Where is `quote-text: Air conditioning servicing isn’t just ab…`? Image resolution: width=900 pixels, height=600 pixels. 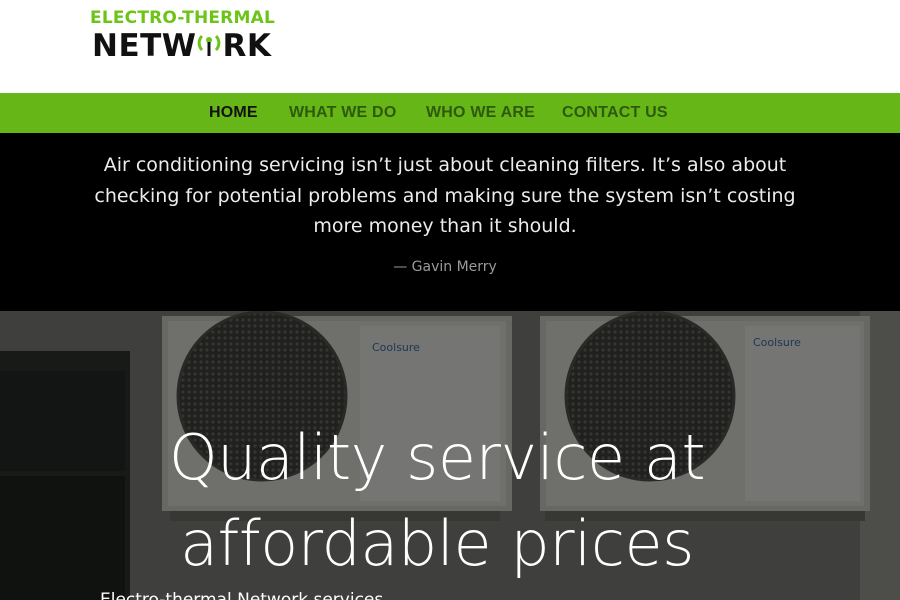
quote-text: Air conditioning servicing isn’t just ab… is located at coordinates (445, 195).